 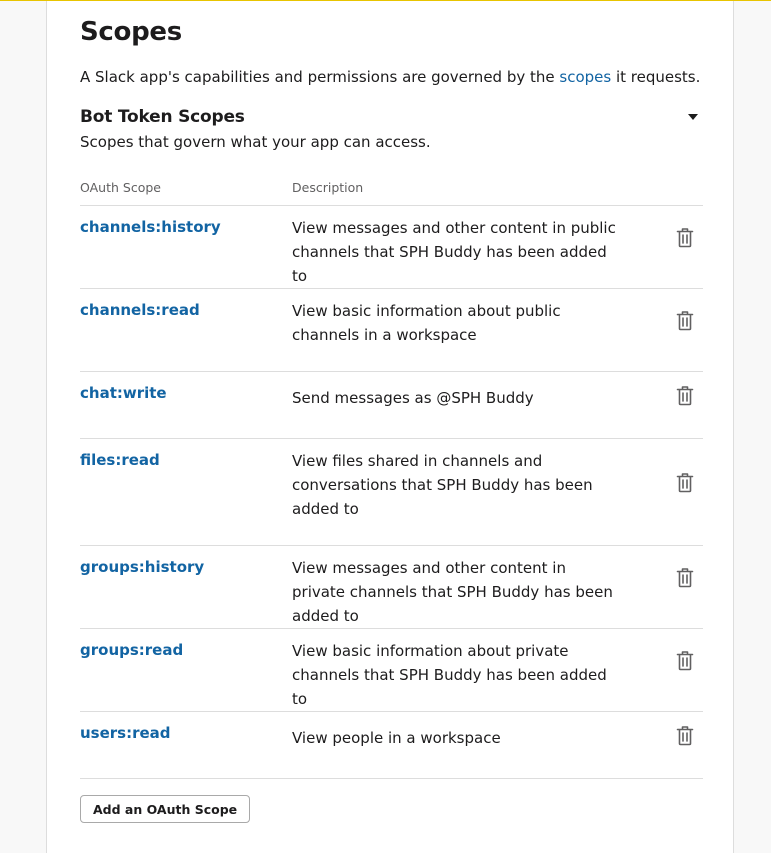 What do you see at coordinates (396, 738) in the screenshot?
I see `scope-description: View people in a workspace` at bounding box center [396, 738].